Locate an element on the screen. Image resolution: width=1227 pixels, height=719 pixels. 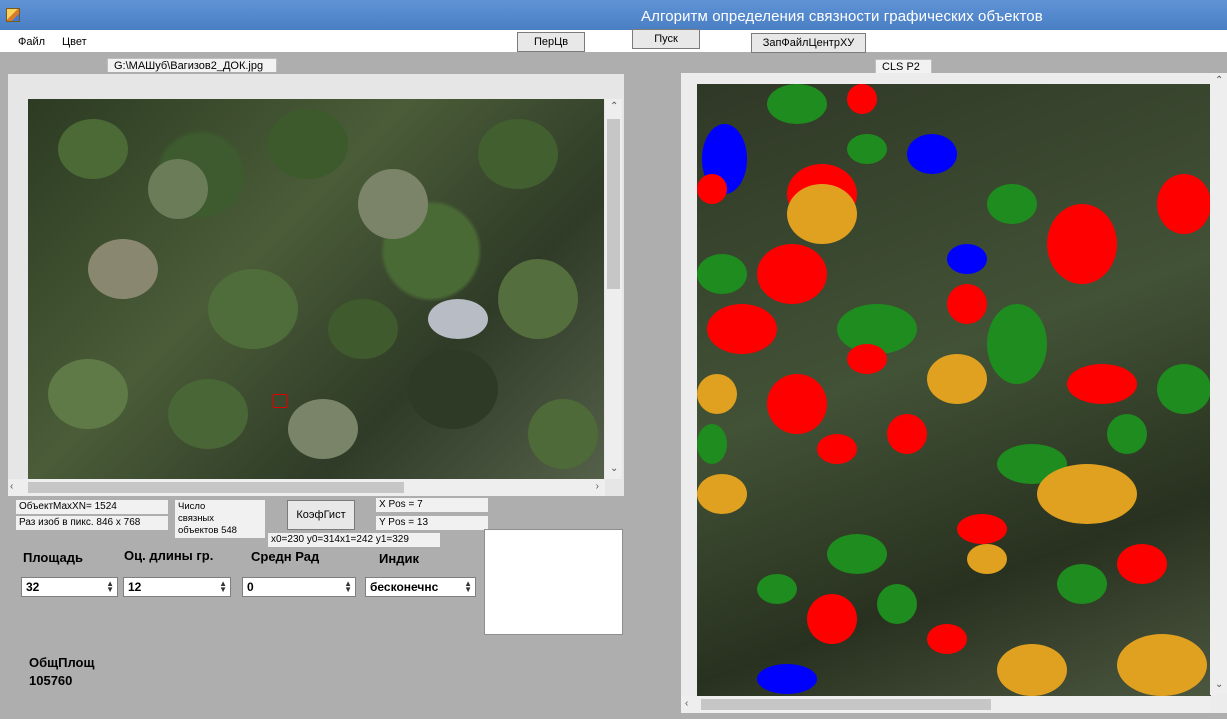
run-button: Пуск is located at coordinates (666, 39).